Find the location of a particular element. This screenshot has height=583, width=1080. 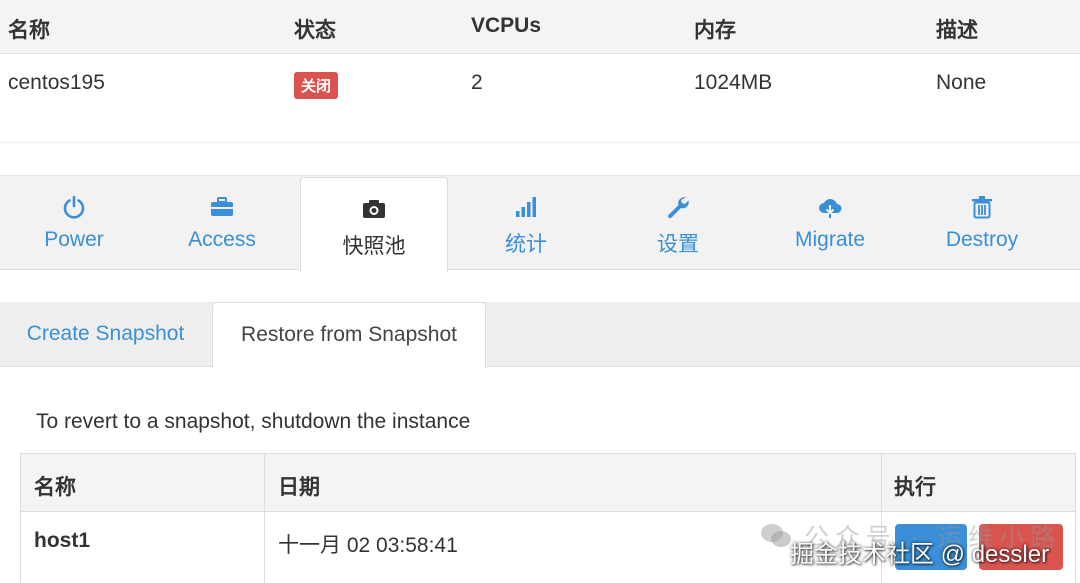

header-status: 状态 is located at coordinates (315, 30).